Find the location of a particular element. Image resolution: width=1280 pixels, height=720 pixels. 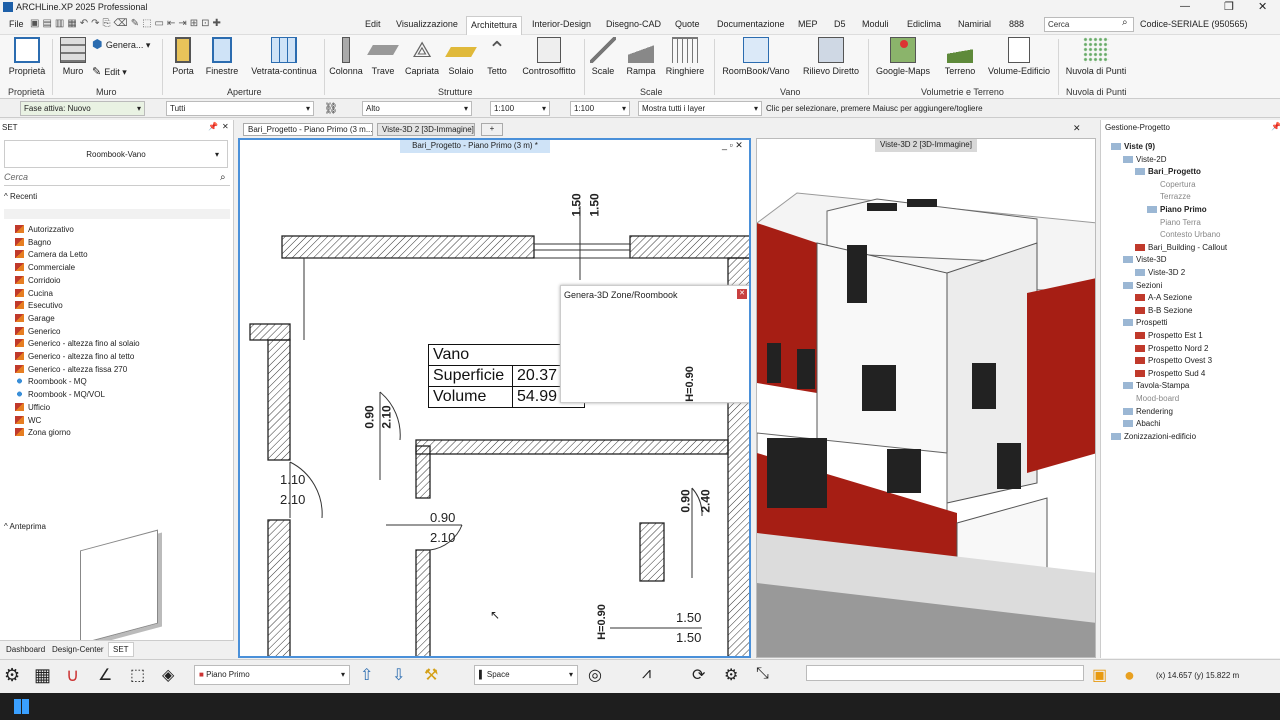

tree-item: Viste (9) is located at coordinates (1133, 146).